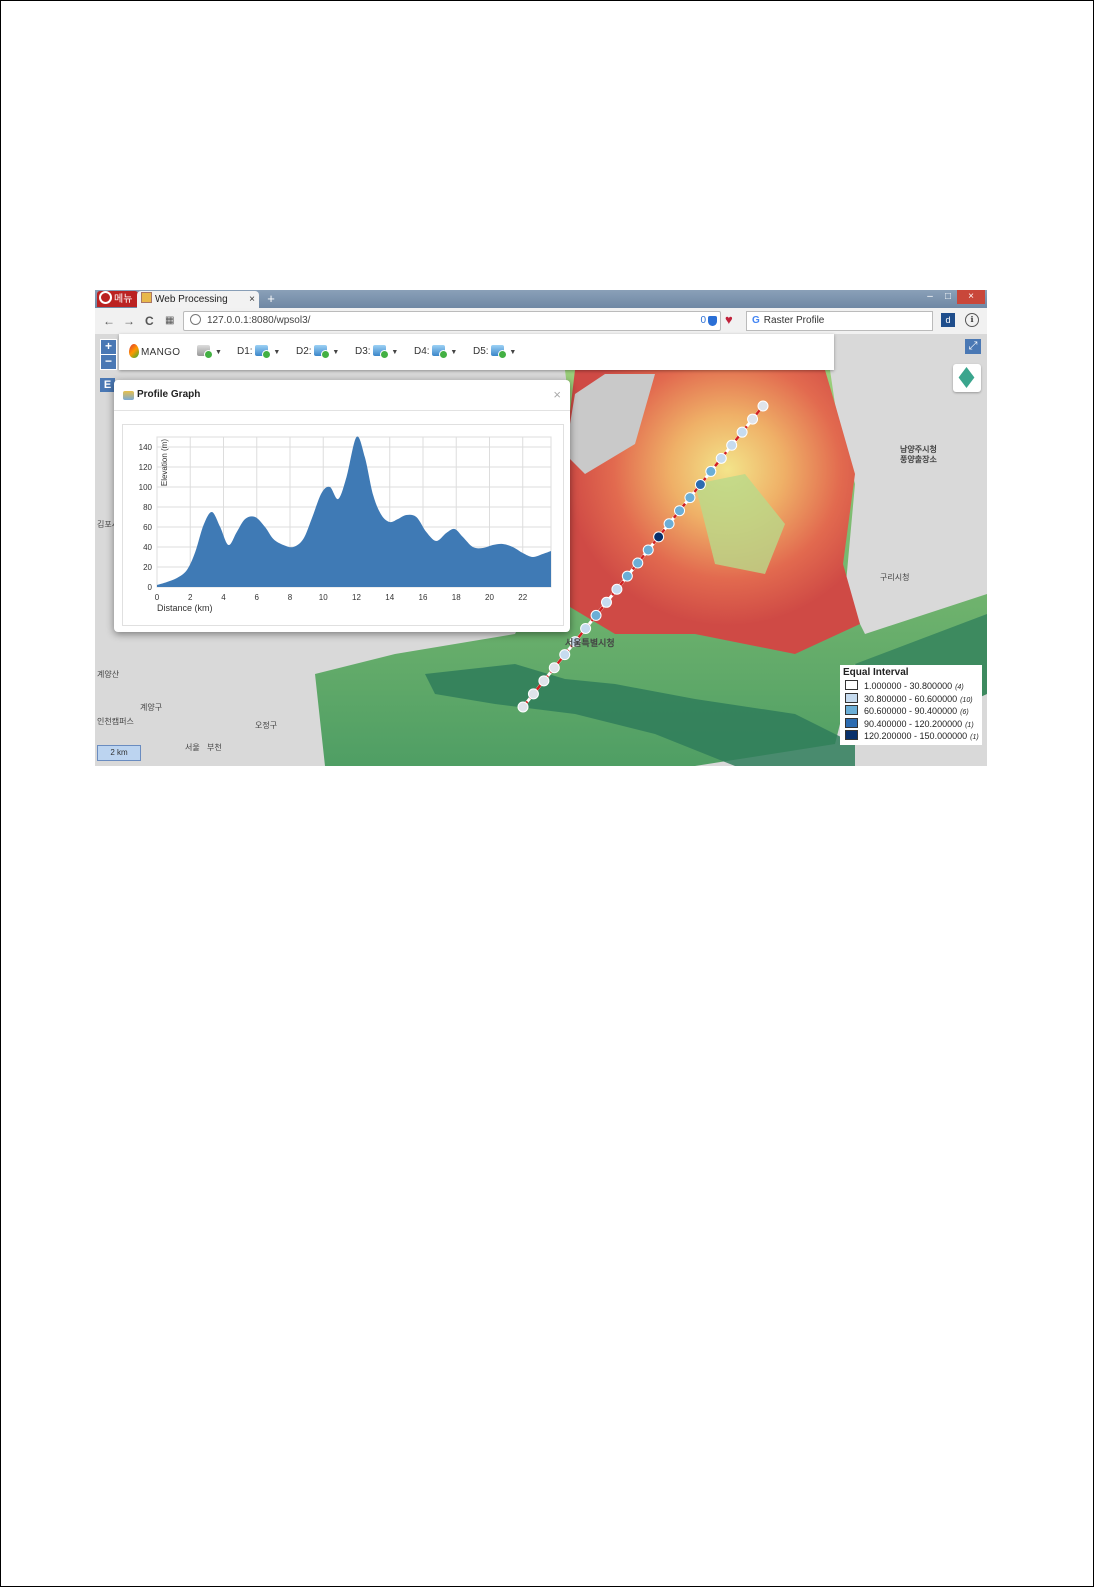 This screenshot has height=1587, width=1094. Describe the element at coordinates (729, 320) in the screenshot. I see `heart-icon: ♥` at that location.